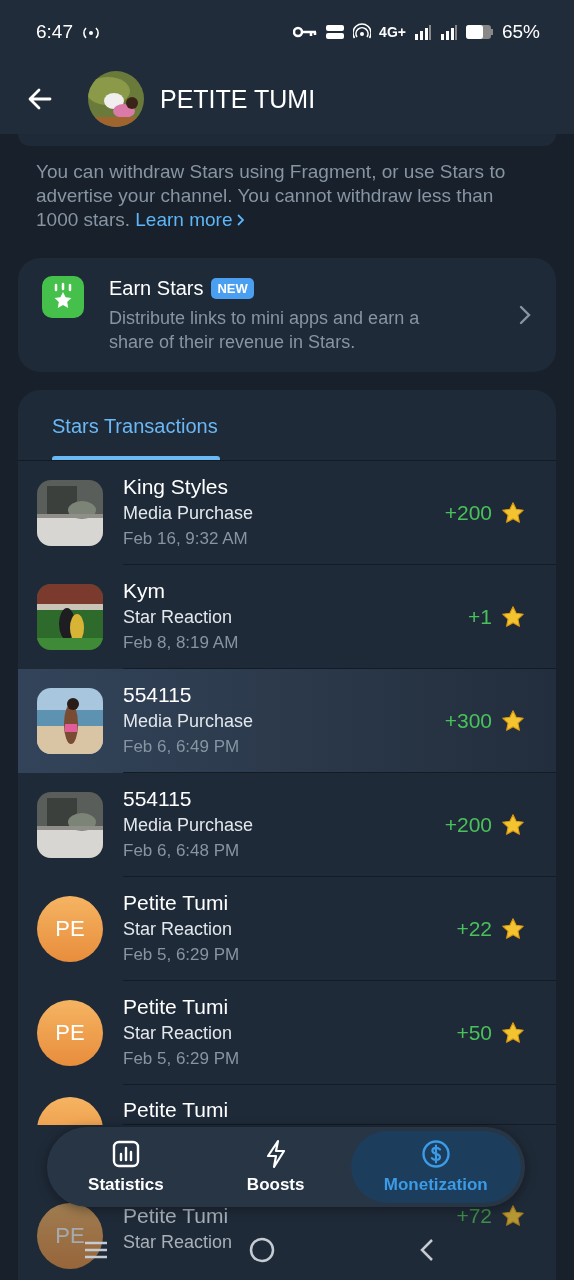 This screenshot has width=574, height=1280. I want to click on new-badge: NEW, so click(232, 288).